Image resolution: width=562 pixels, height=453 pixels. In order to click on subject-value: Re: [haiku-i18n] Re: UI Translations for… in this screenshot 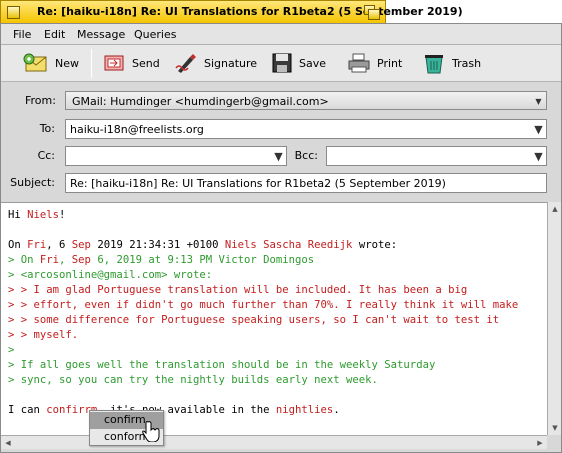, I will do `click(258, 183)`.